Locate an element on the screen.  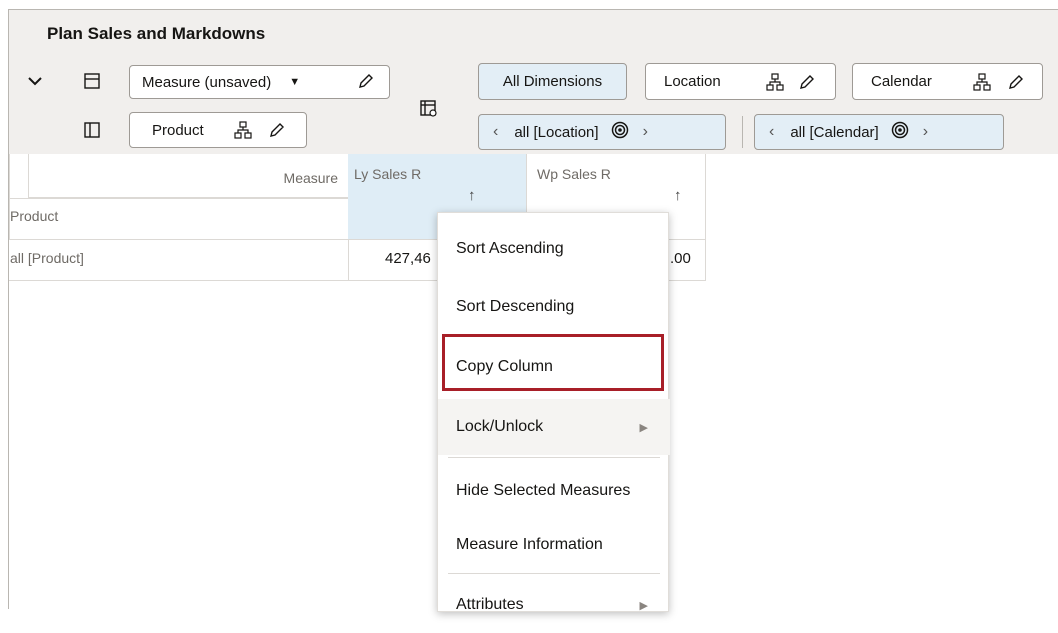
menu-item-sort-descending: Sort Descending is located at coordinates (554, 307).